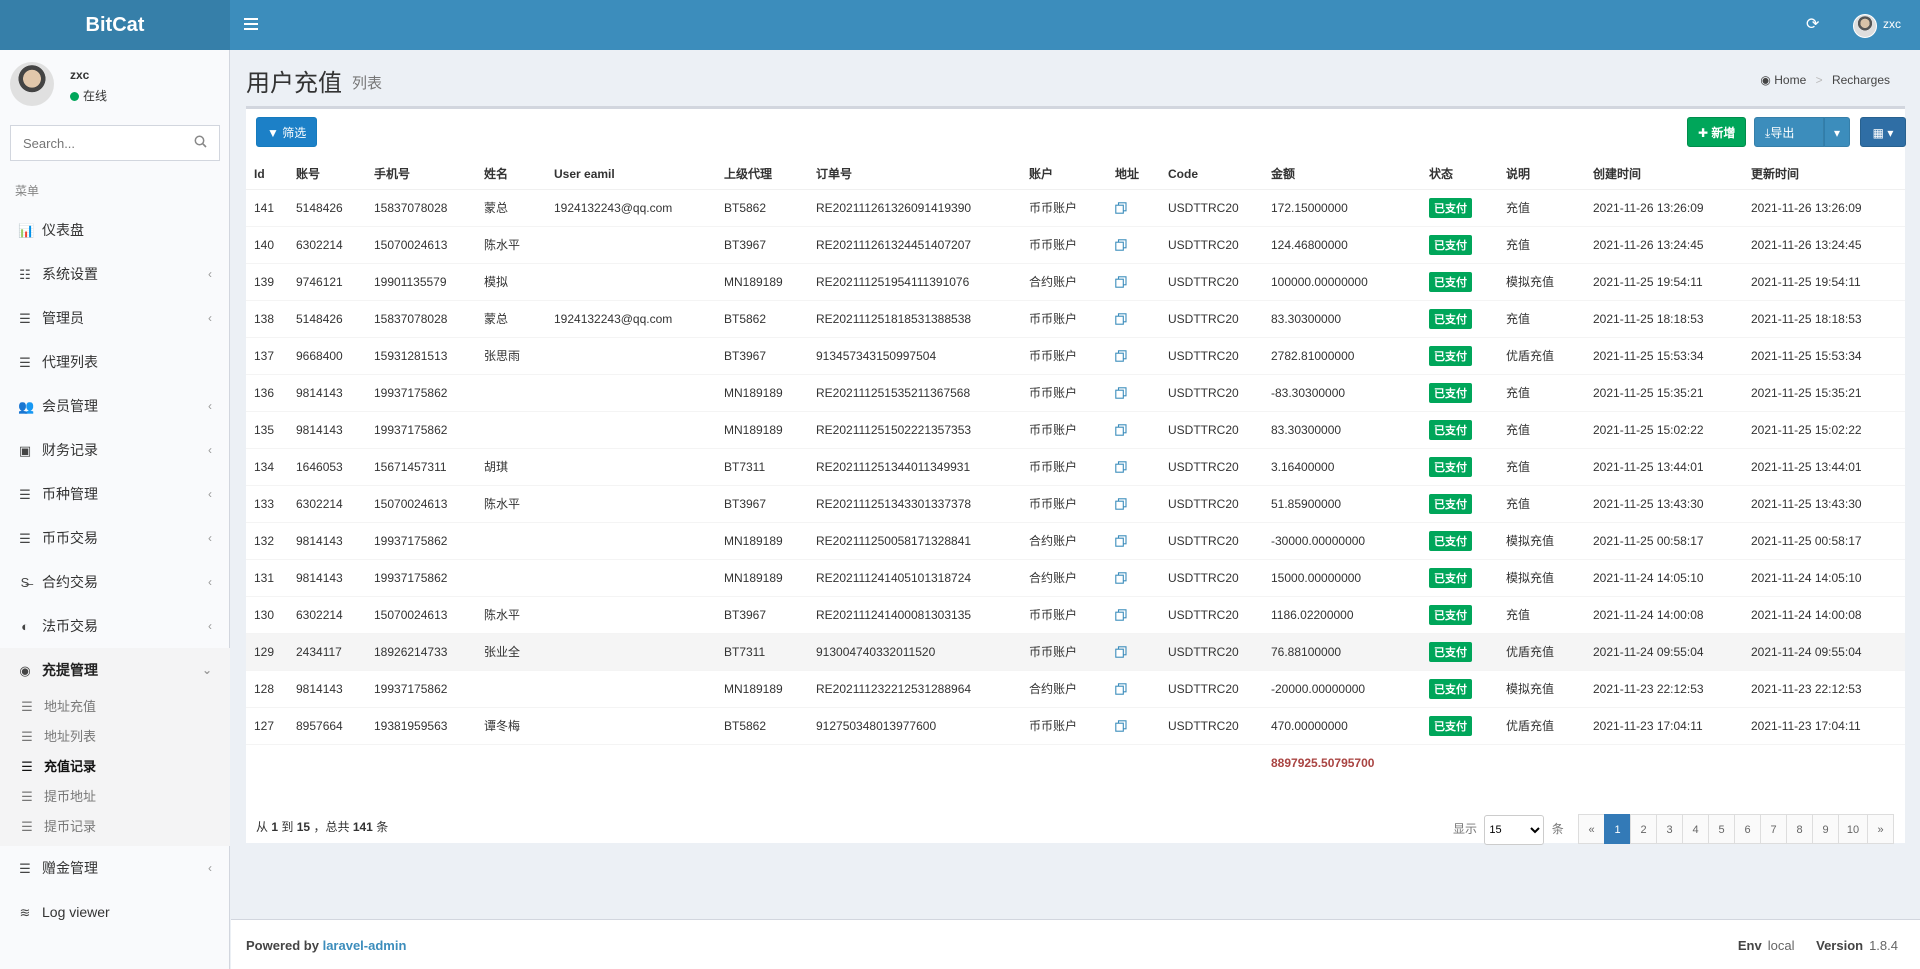 Image resolution: width=1920 pixels, height=969 pixels. What do you see at coordinates (1790, 80) in the screenshot?
I see `breadcrumb-home: Home` at bounding box center [1790, 80].